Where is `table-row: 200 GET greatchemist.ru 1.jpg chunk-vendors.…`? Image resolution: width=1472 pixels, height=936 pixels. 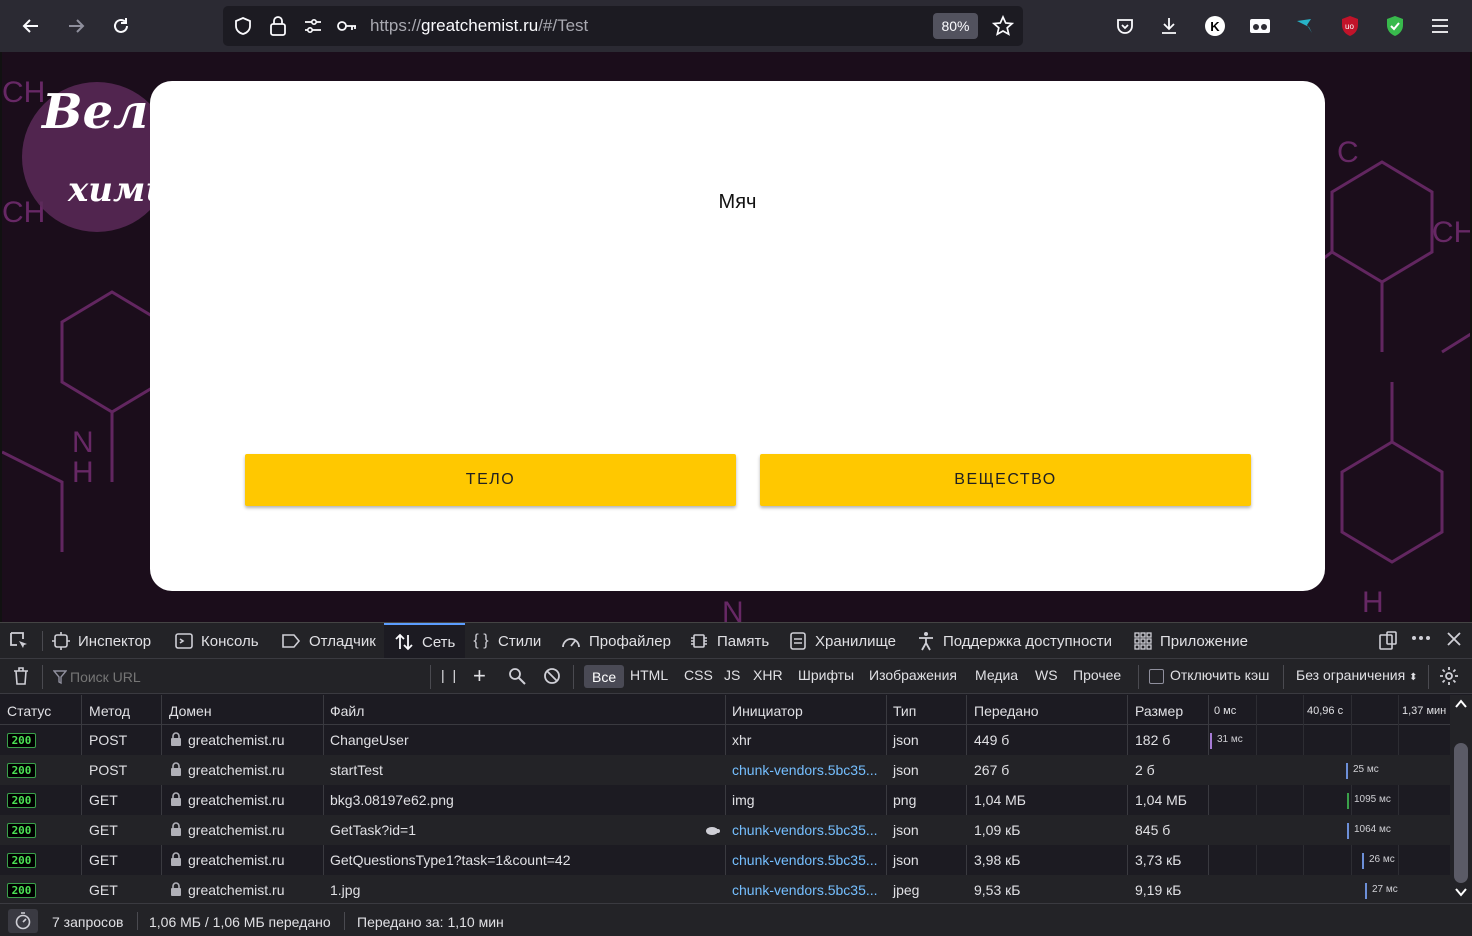
table-row: 200 GET greatchemist.ru 1.jpg chunk-vendors.… is located at coordinates (725, 890).